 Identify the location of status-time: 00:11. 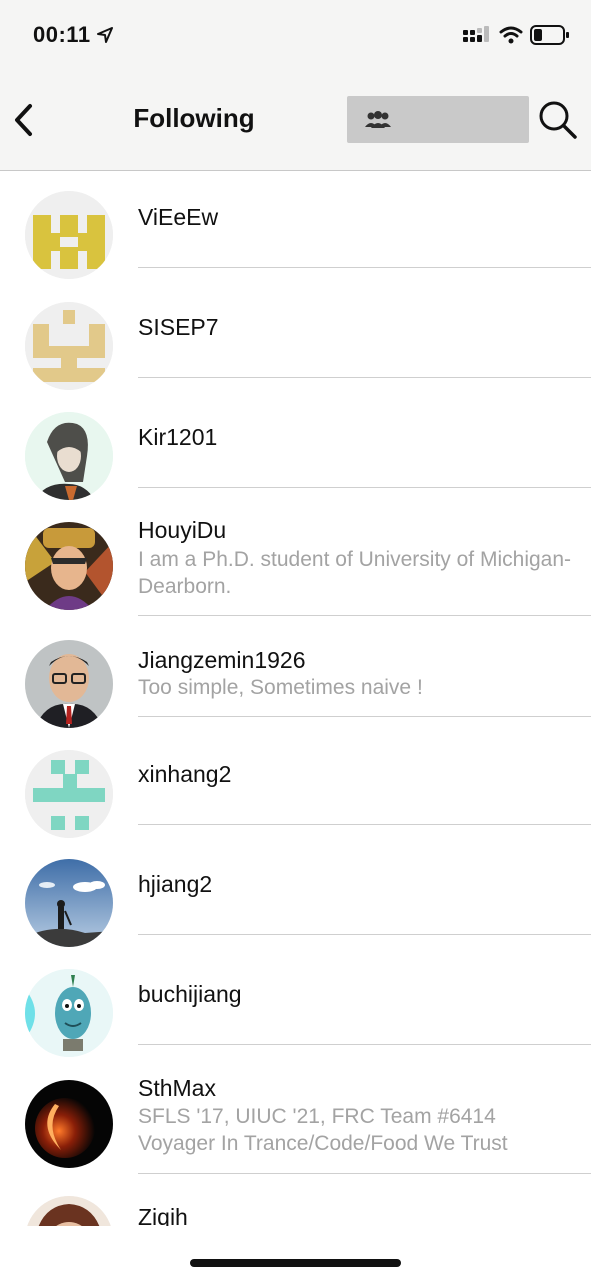
(62, 34).